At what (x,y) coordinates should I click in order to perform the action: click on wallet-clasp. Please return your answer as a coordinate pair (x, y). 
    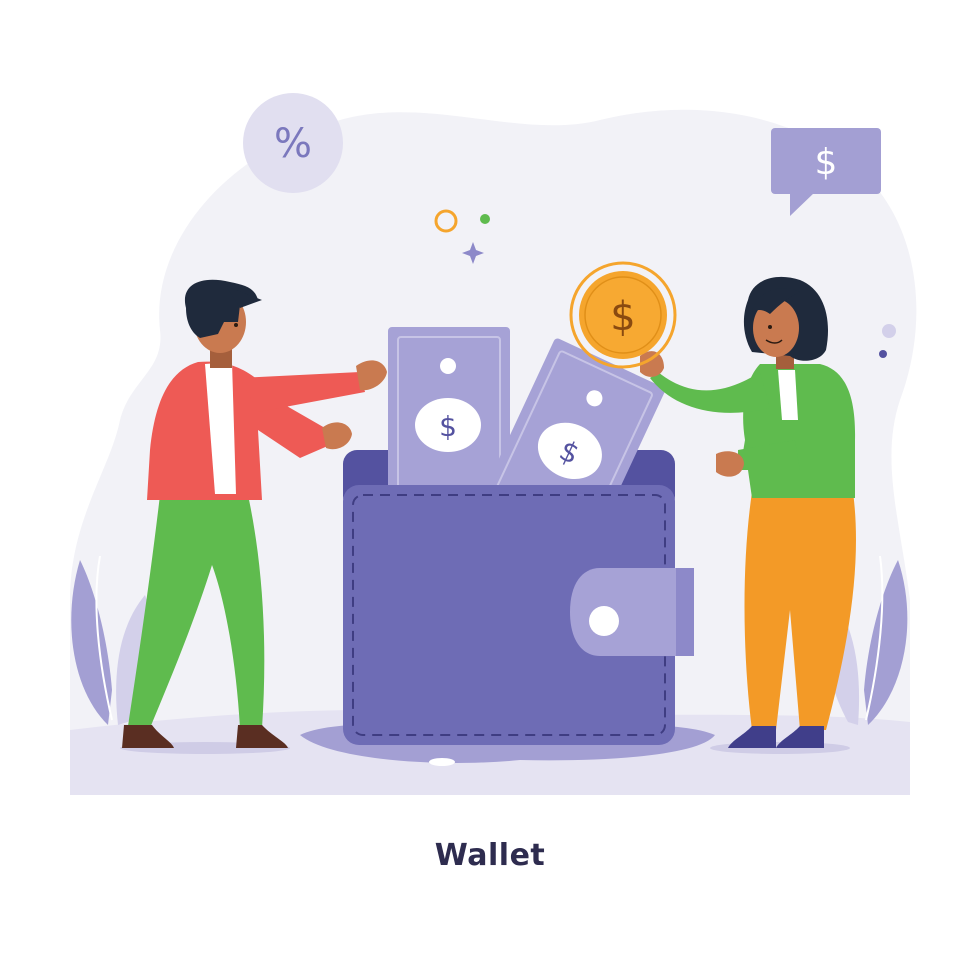
    Looking at the image, I should click on (604, 621).